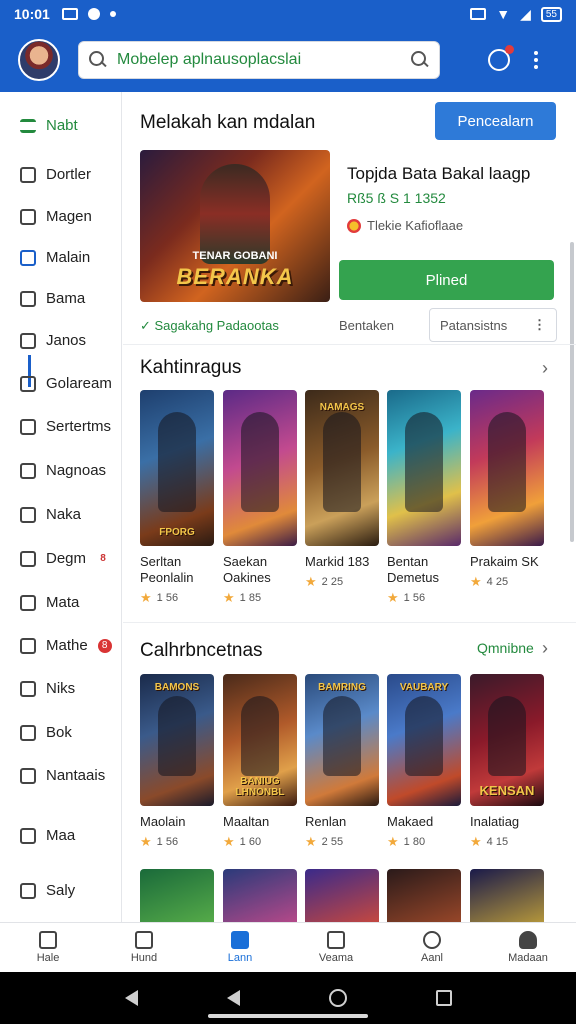  Describe the element at coordinates (342, 582) in the screenshot. I see `game-card-rating: ★ 2 25` at that location.